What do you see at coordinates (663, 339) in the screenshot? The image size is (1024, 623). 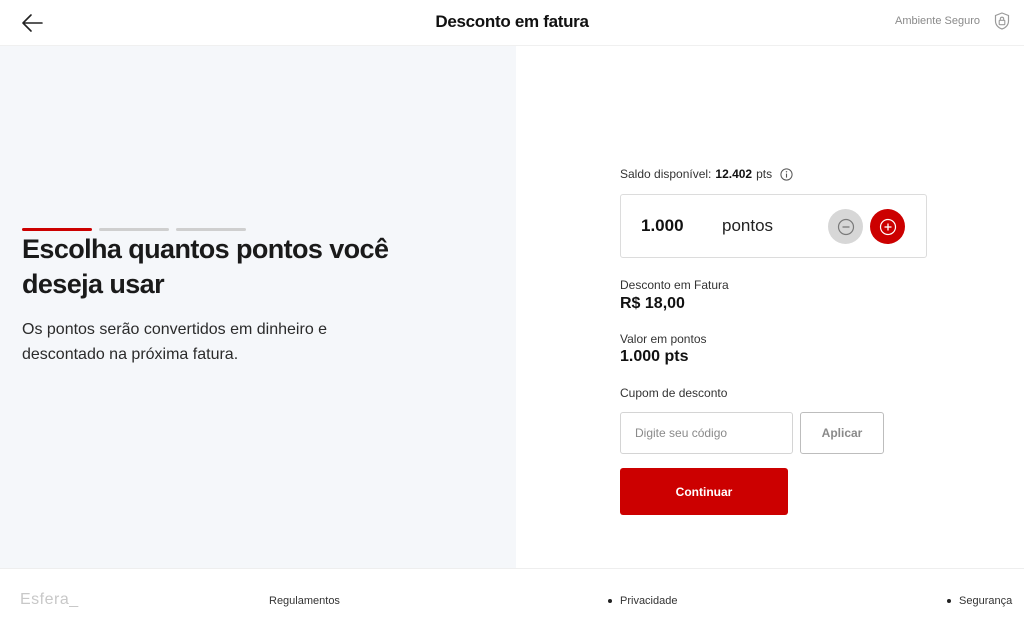 I see `points-value-label: Valor em pontos` at bounding box center [663, 339].